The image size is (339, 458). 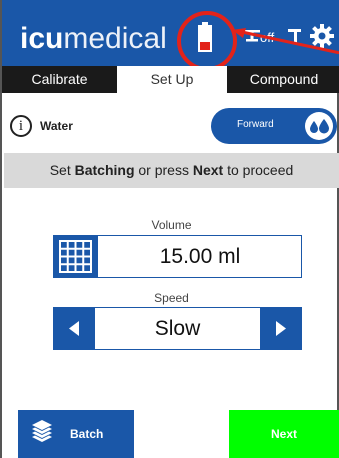 I want to click on highlight-circle, so click(x=207, y=41).